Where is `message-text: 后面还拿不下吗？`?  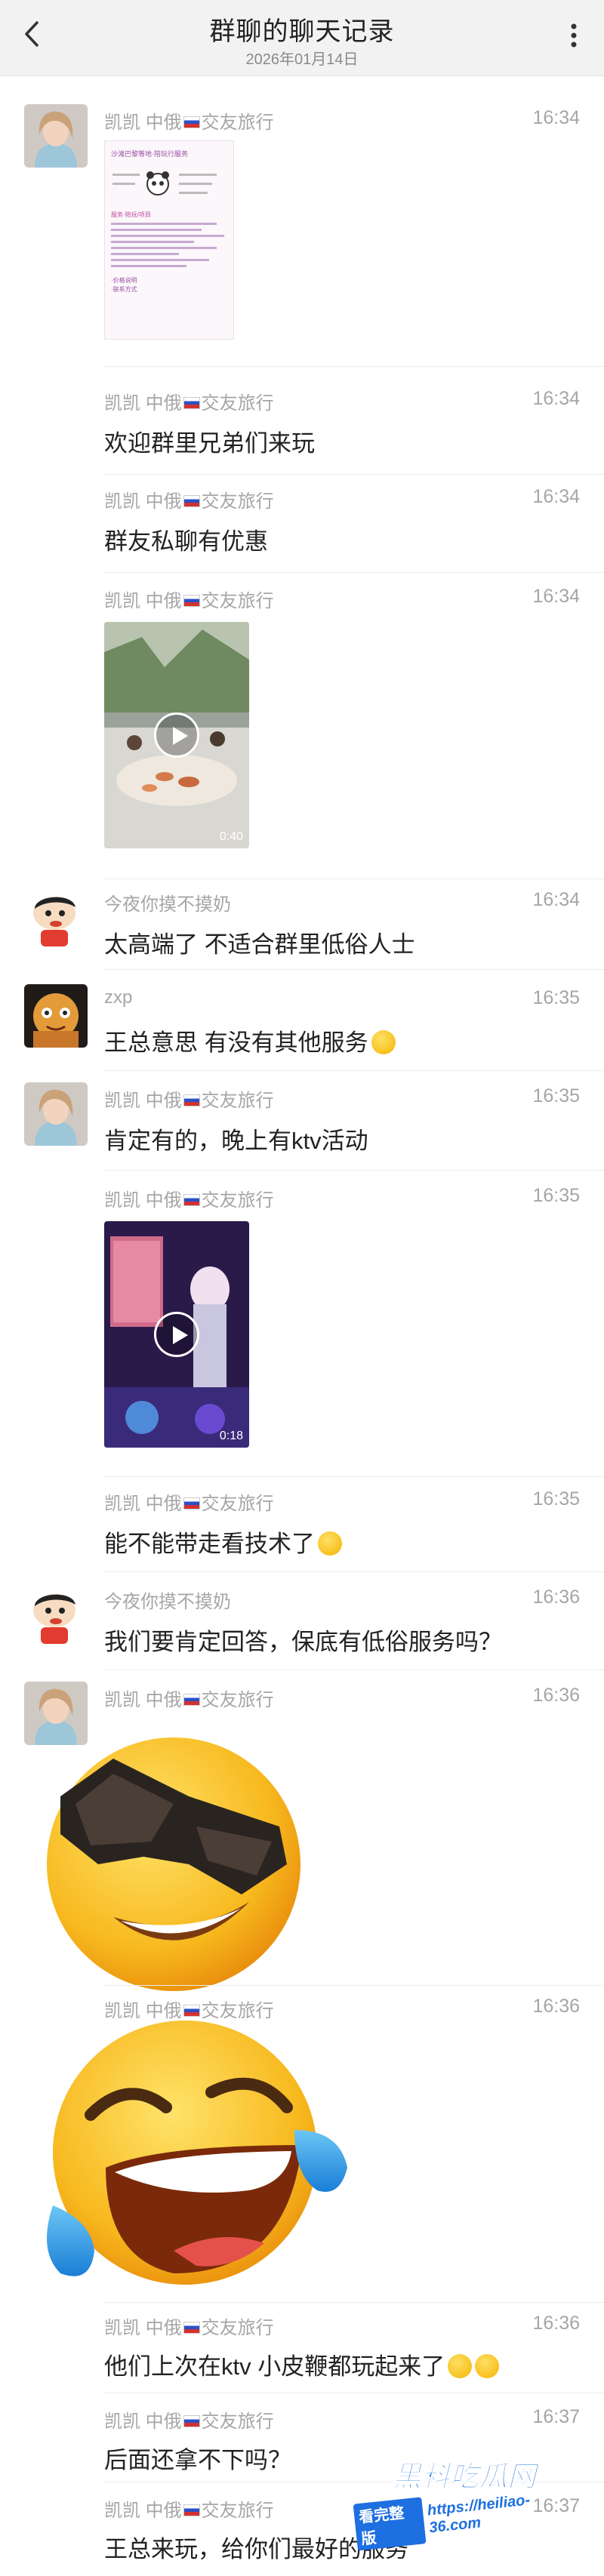 message-text: 后面还拿不下吗？ is located at coordinates (197, 2460).